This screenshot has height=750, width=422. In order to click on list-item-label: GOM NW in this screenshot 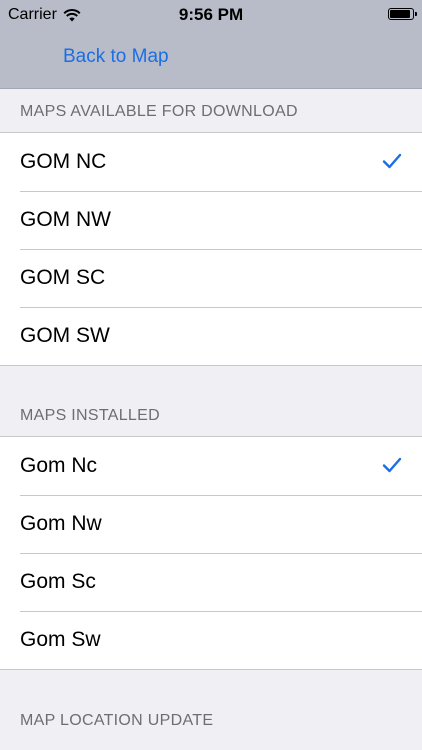, I will do `click(65, 219)`.